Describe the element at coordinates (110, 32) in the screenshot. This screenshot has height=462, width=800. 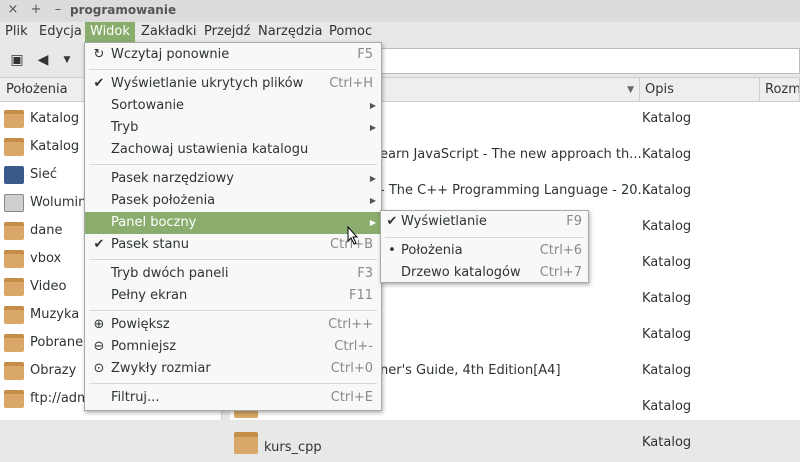
I see `menu-widok: Widok` at that location.